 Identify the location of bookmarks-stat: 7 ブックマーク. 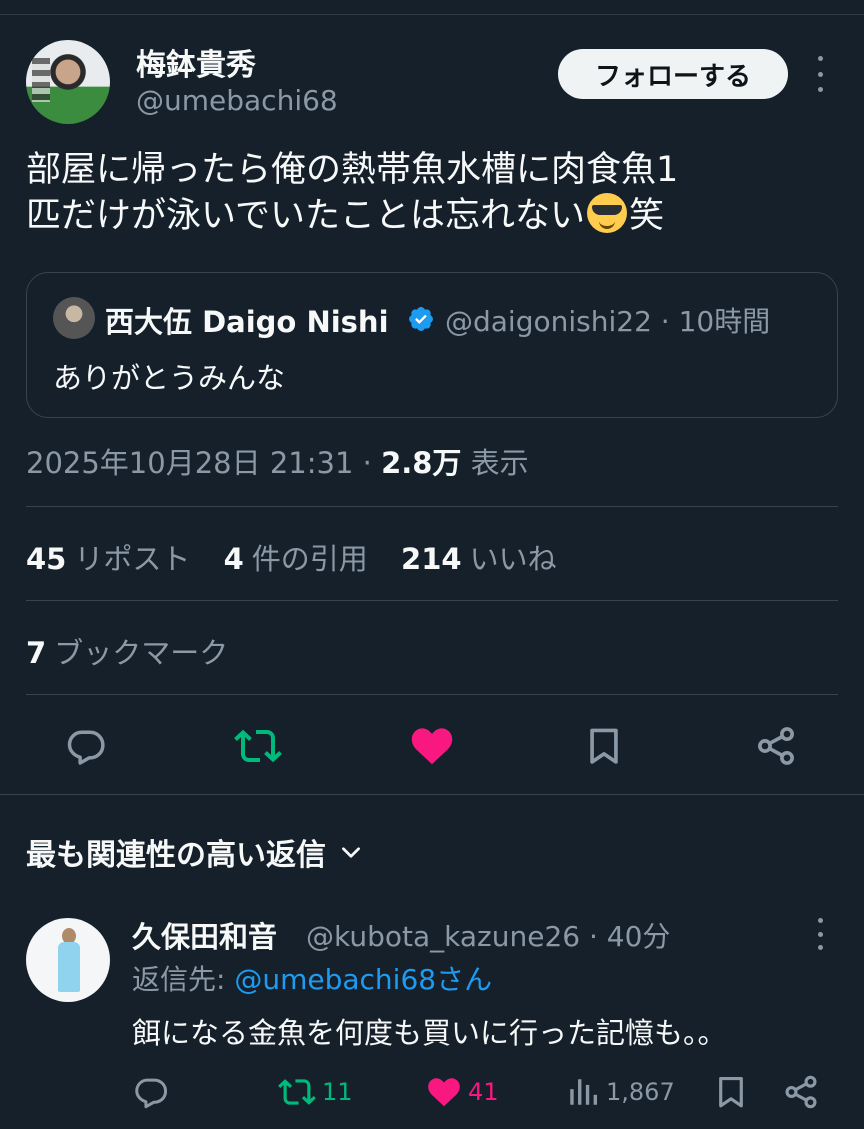
(127, 653).